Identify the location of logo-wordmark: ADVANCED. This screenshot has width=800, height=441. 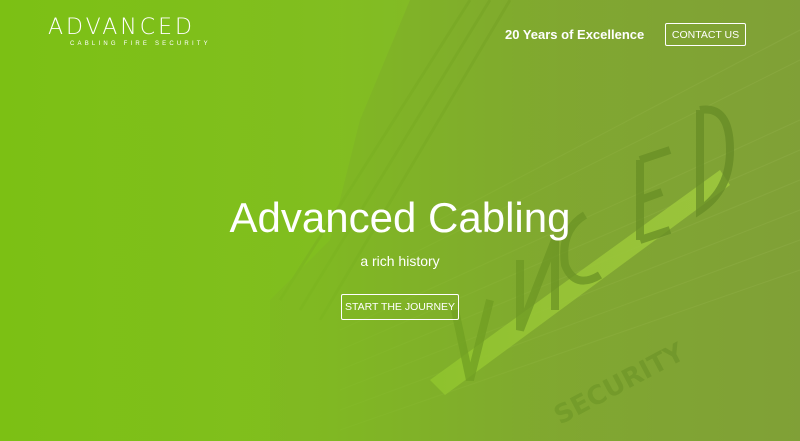
(121, 27).